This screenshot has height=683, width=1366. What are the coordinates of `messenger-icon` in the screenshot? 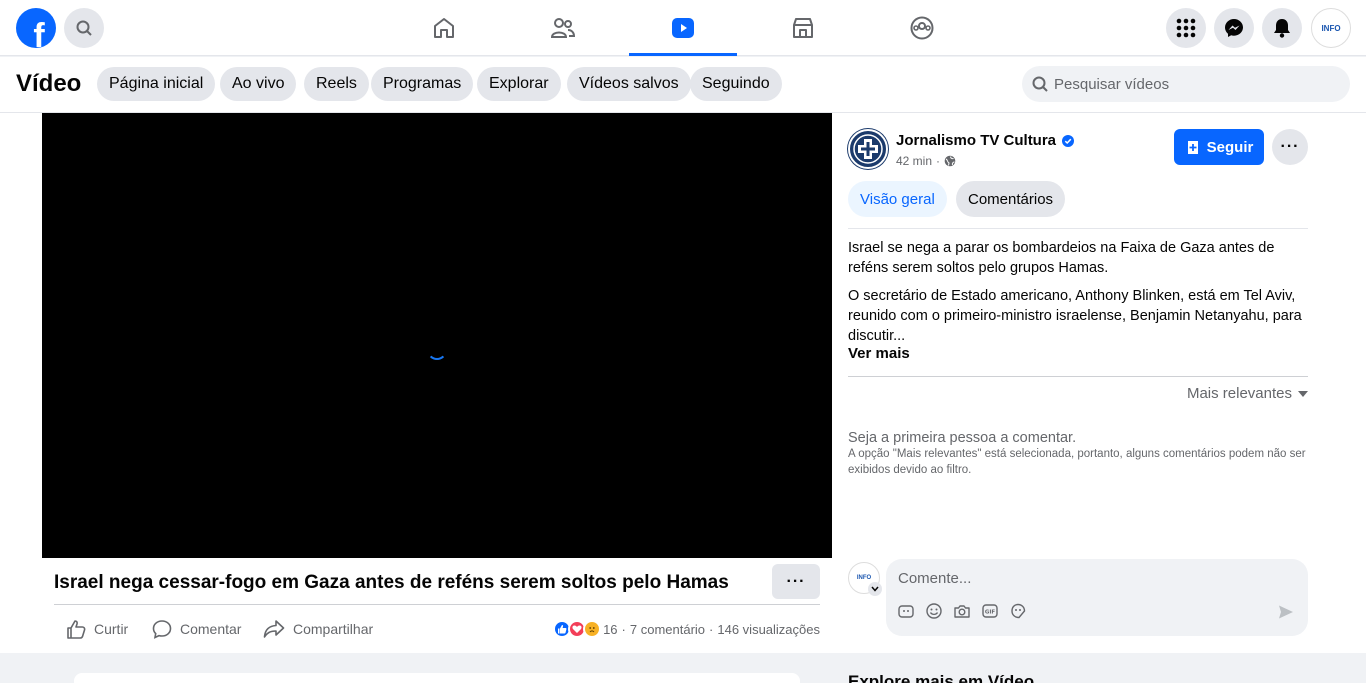 It's located at (1234, 28).